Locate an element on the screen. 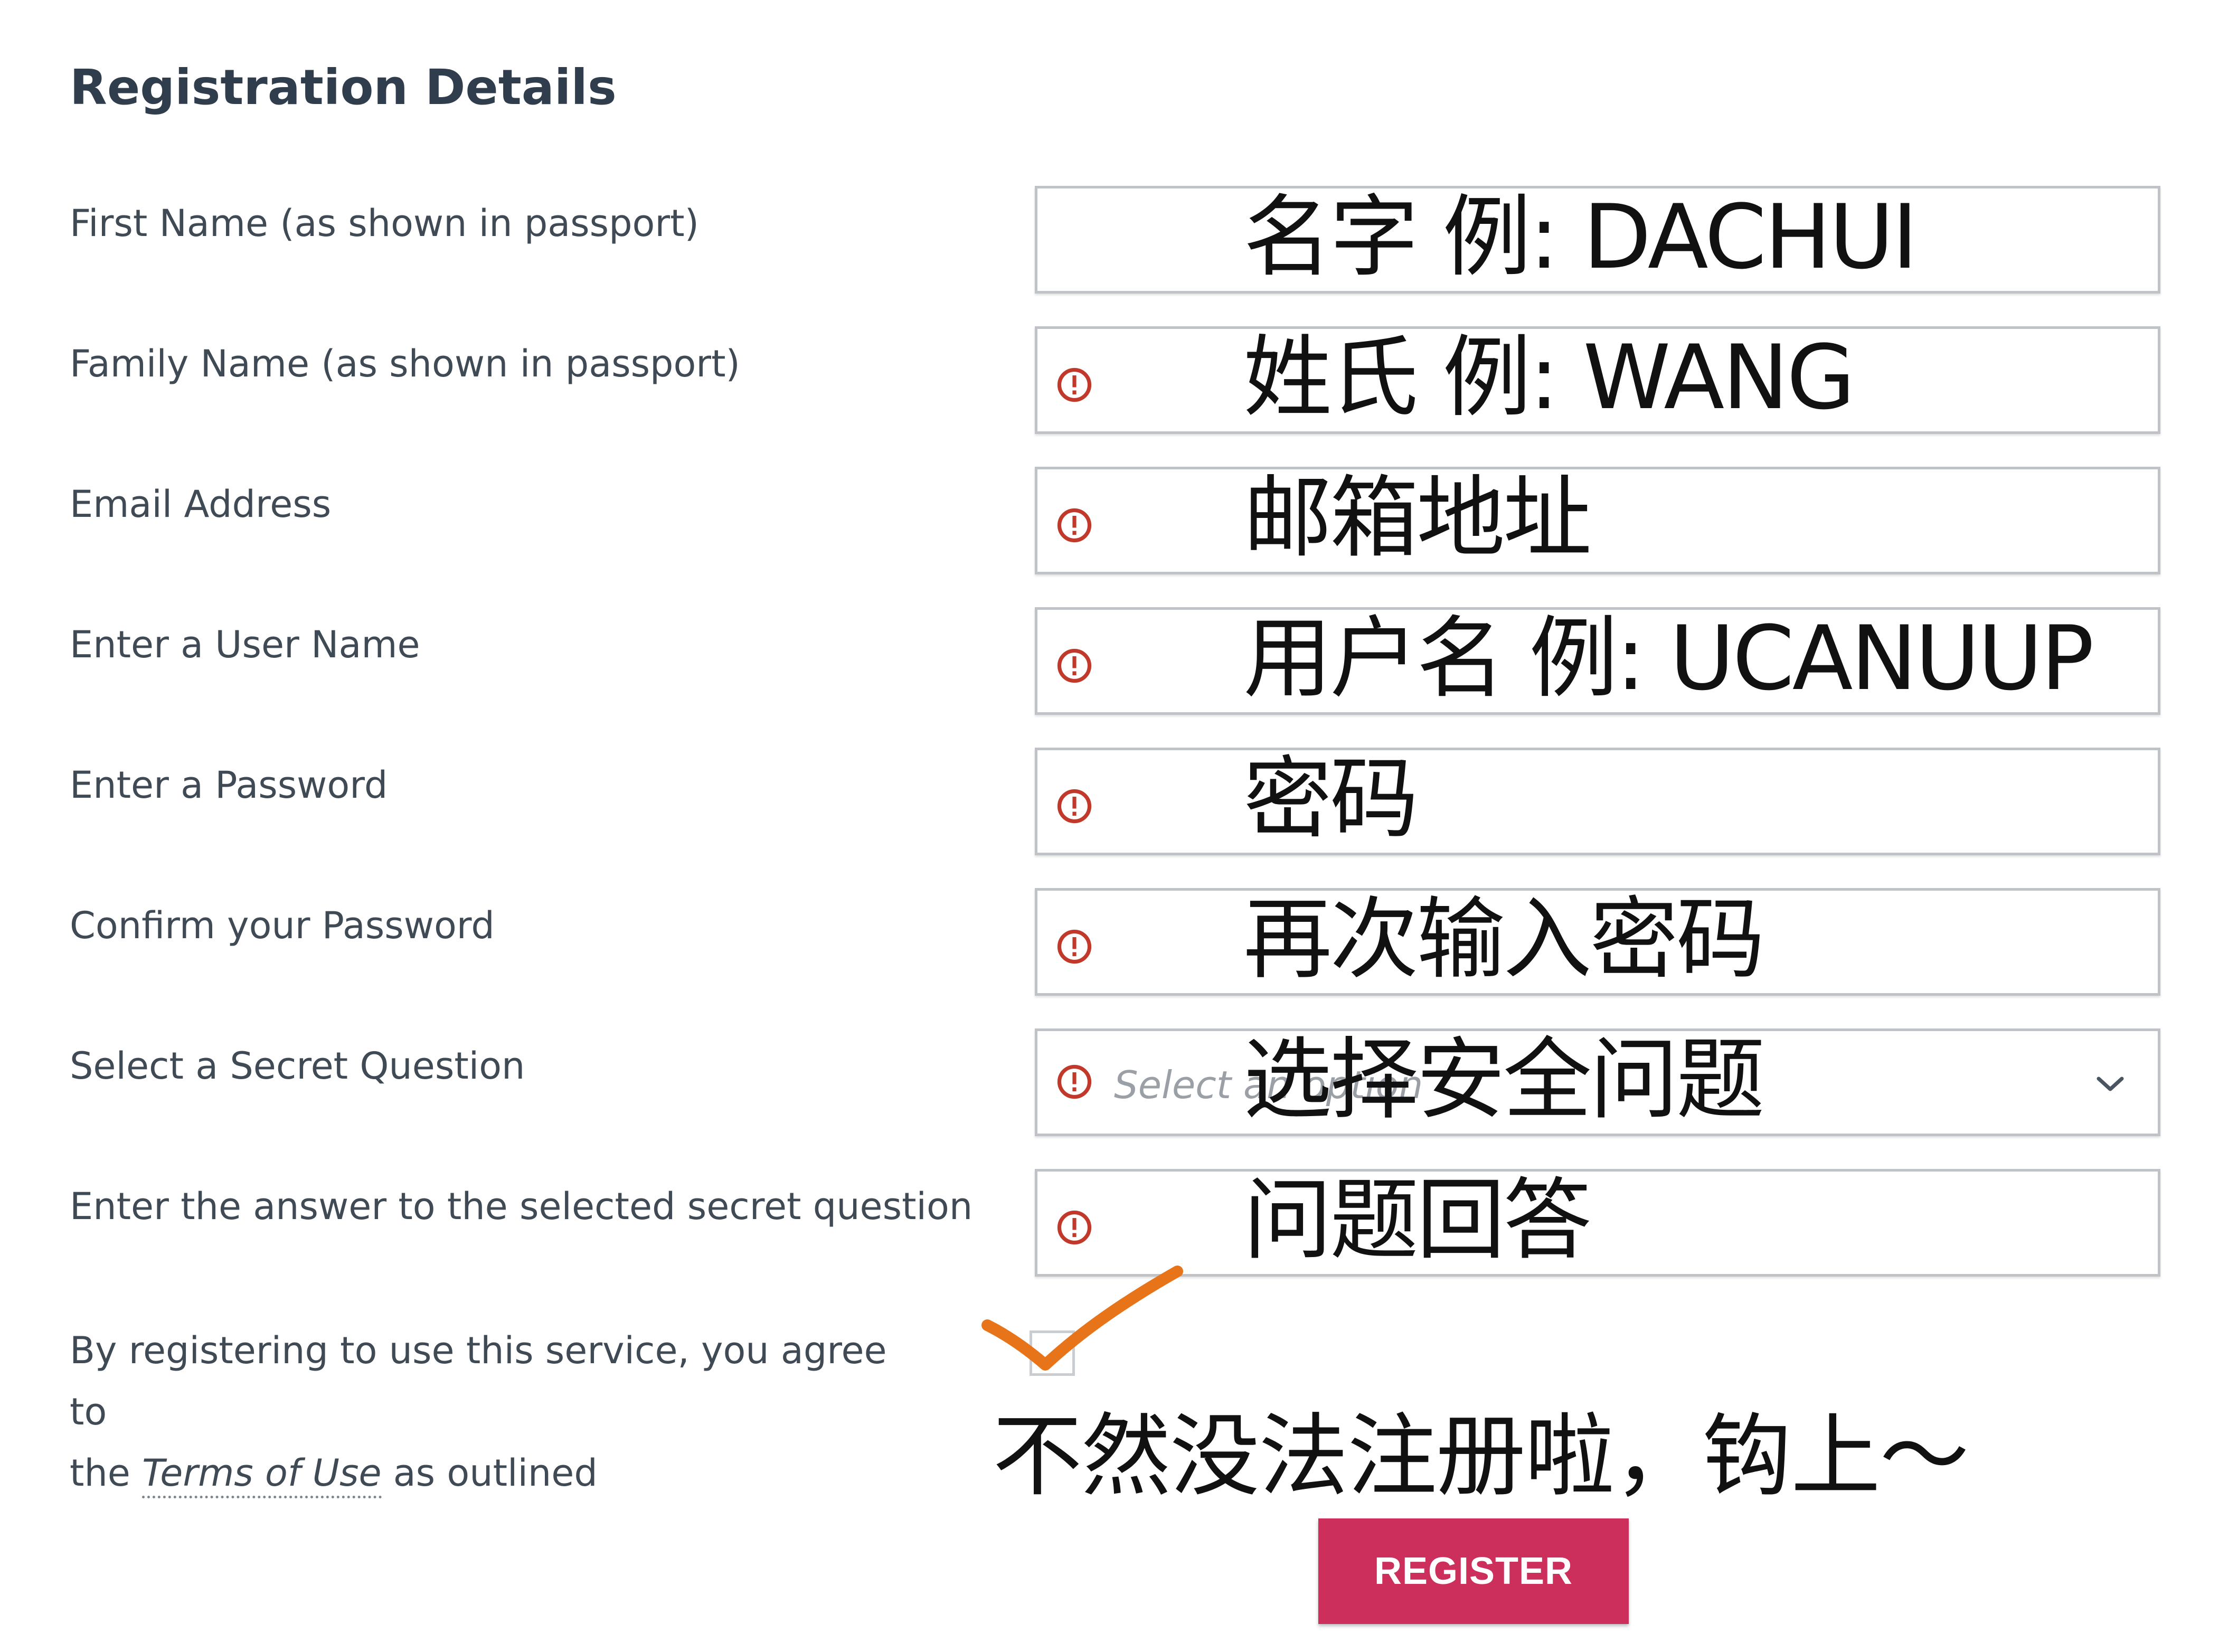 The height and width of the screenshot is (1652, 2219). chevron-down-icon is located at coordinates (2110, 1083).